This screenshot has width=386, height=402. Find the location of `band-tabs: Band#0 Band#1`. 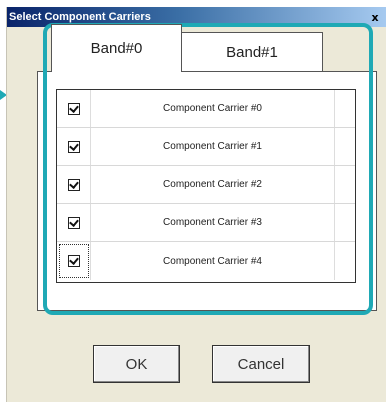

band-tabs: Band#0 Band#1 is located at coordinates (210, 48).